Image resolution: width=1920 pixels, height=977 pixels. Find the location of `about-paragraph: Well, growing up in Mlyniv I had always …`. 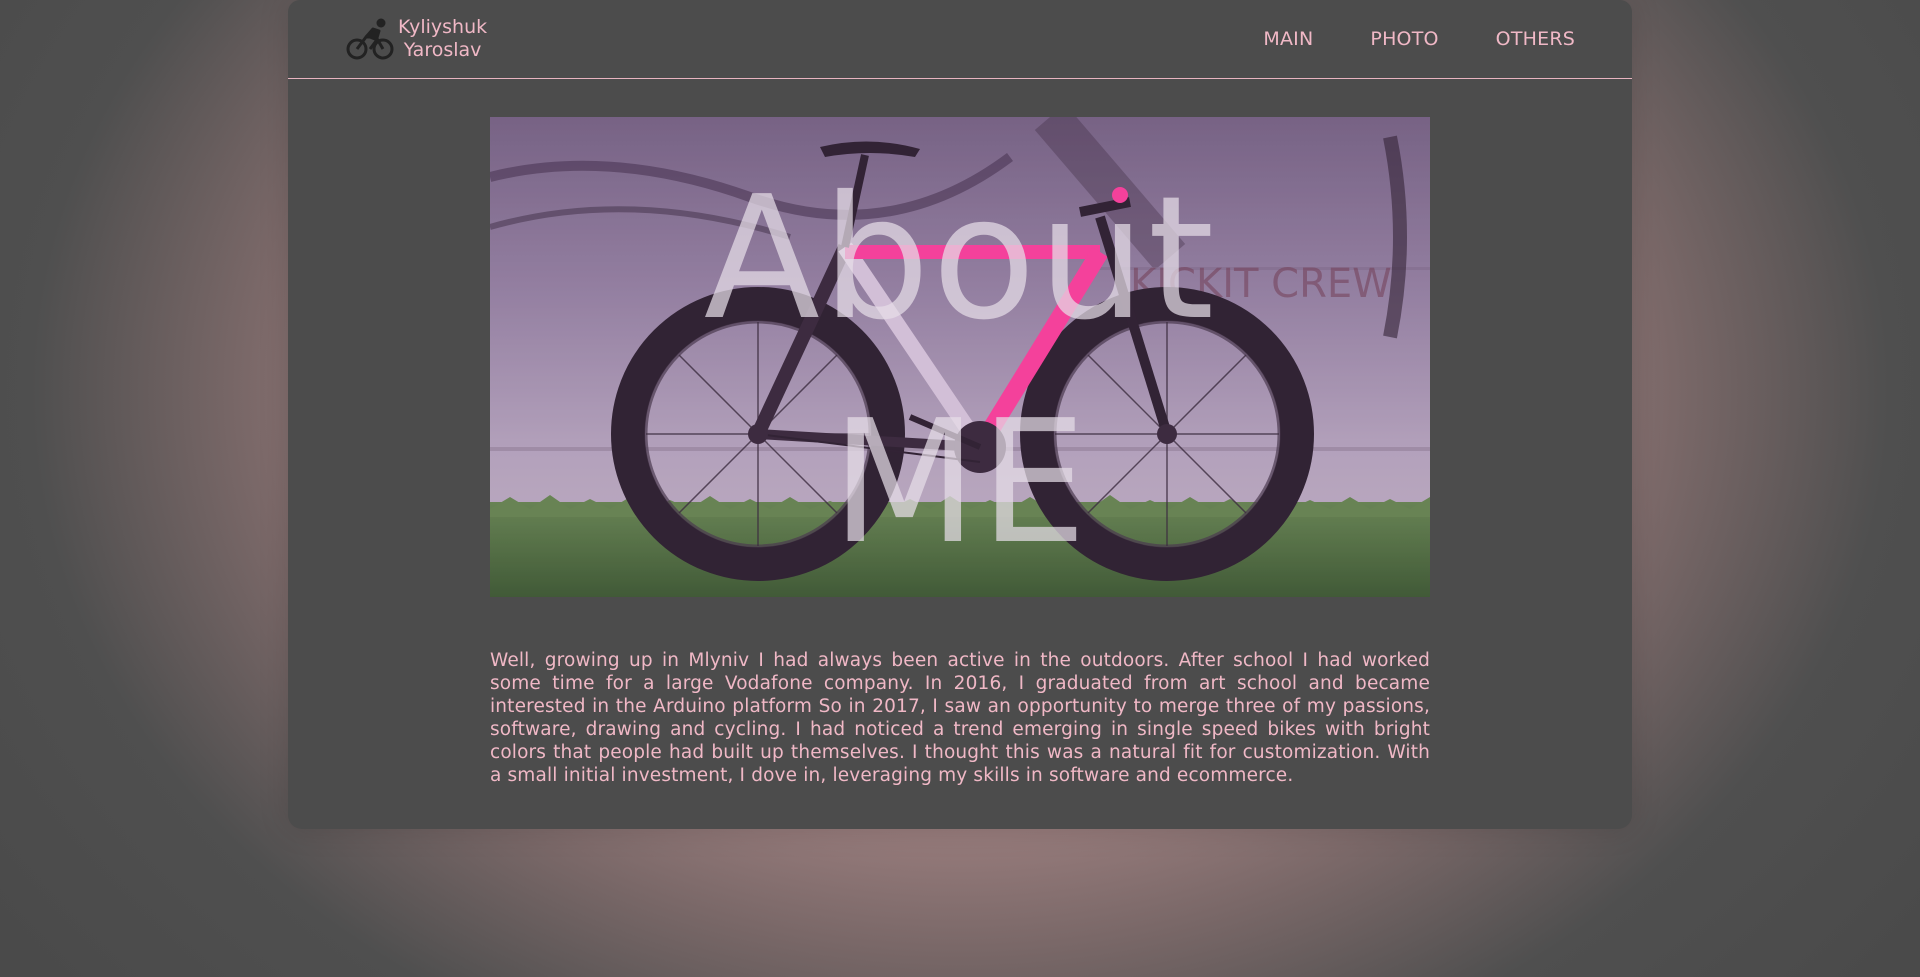

about-paragraph: Well, growing up in Mlyniv I had always … is located at coordinates (960, 717).